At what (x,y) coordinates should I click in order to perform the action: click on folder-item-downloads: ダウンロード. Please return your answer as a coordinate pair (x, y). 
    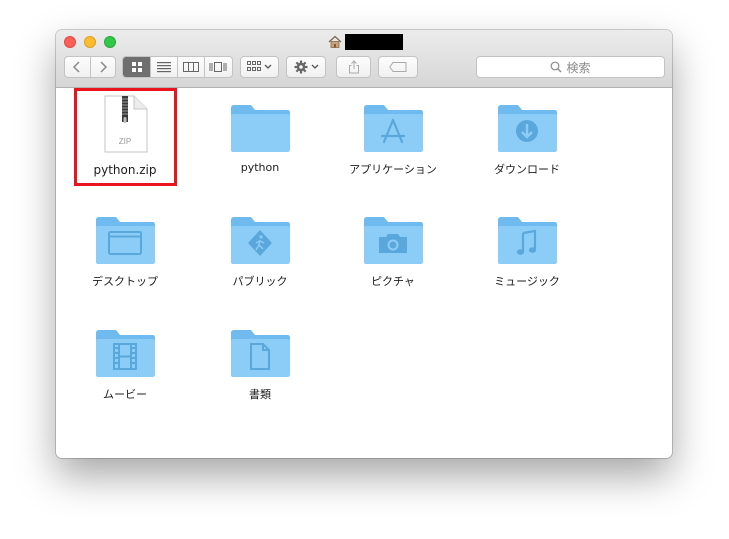
    Looking at the image, I should click on (527, 140).